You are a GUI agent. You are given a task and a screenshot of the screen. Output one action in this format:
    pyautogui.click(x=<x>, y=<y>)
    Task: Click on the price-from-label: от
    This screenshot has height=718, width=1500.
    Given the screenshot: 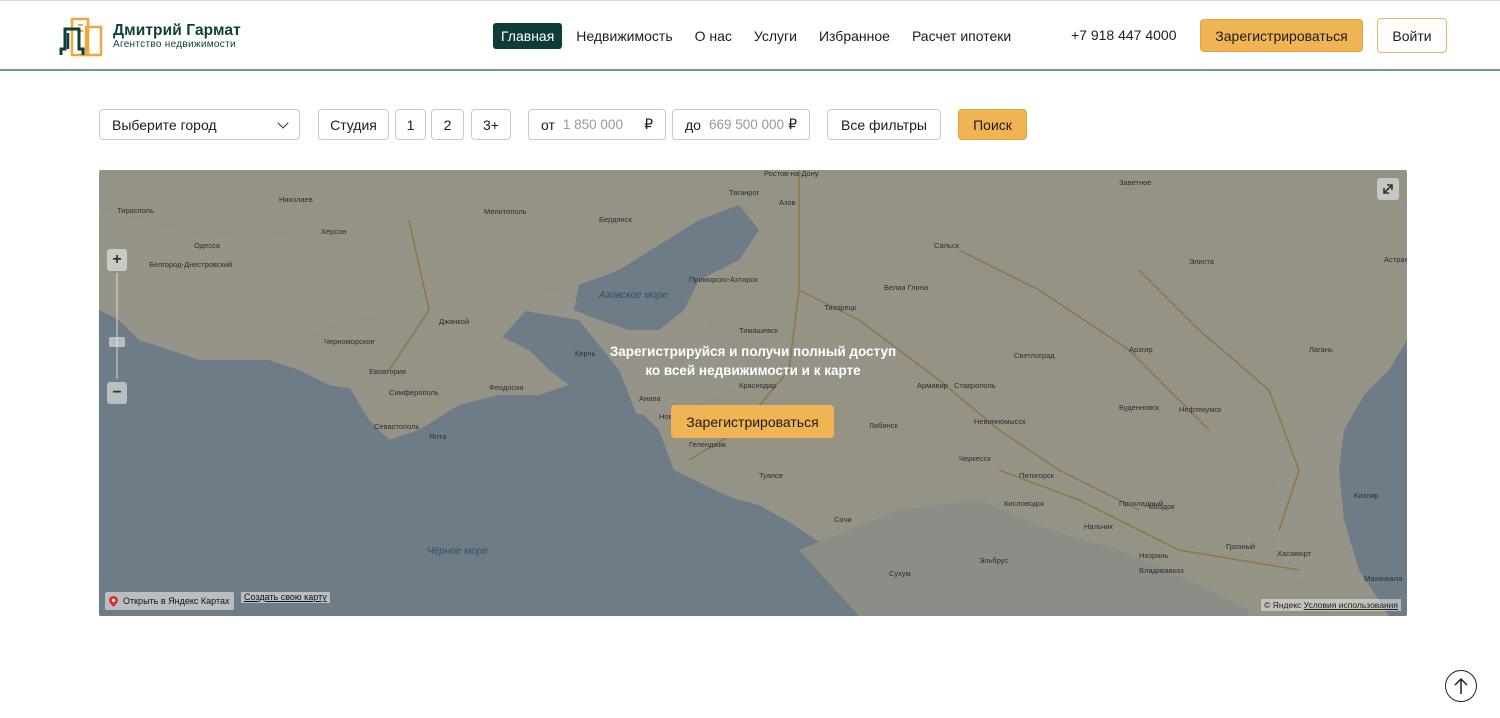 What is the action you would take?
    pyautogui.click(x=548, y=124)
    